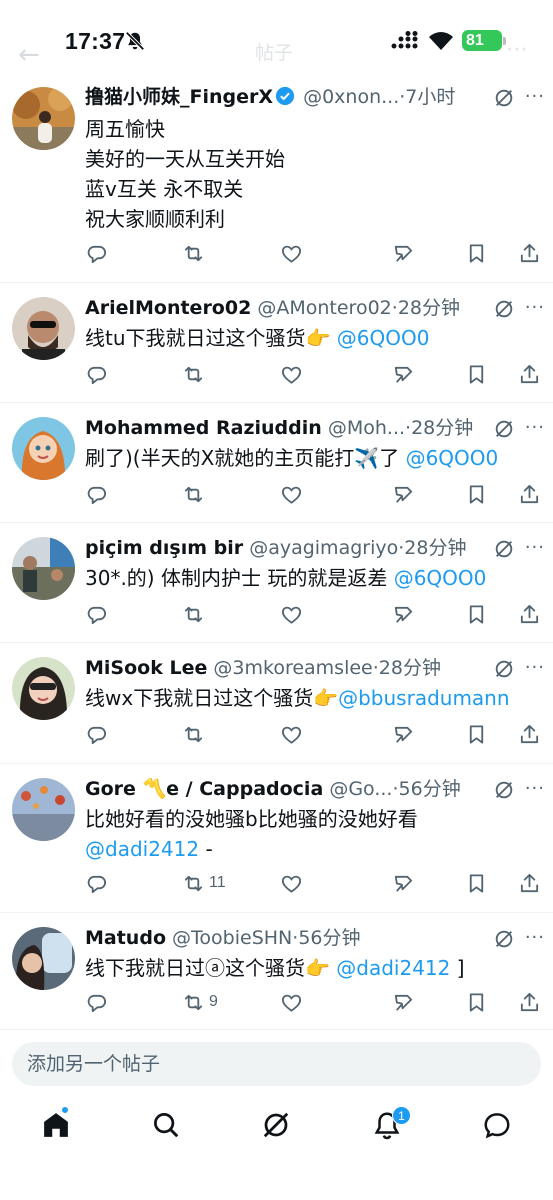  I want to click on repost-button: 9, so click(200, 1002).